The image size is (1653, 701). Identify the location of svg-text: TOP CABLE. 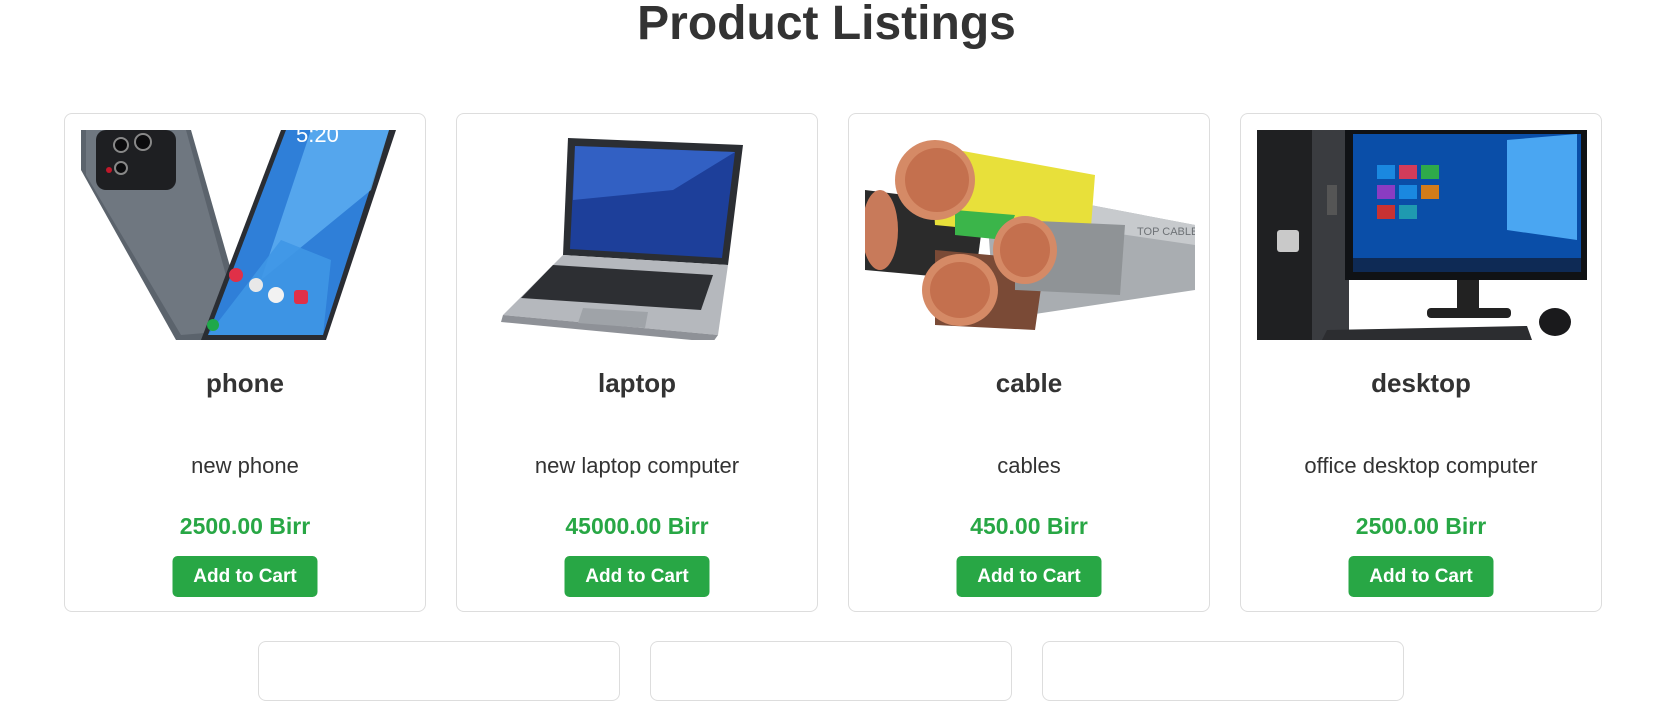
(1166, 232).